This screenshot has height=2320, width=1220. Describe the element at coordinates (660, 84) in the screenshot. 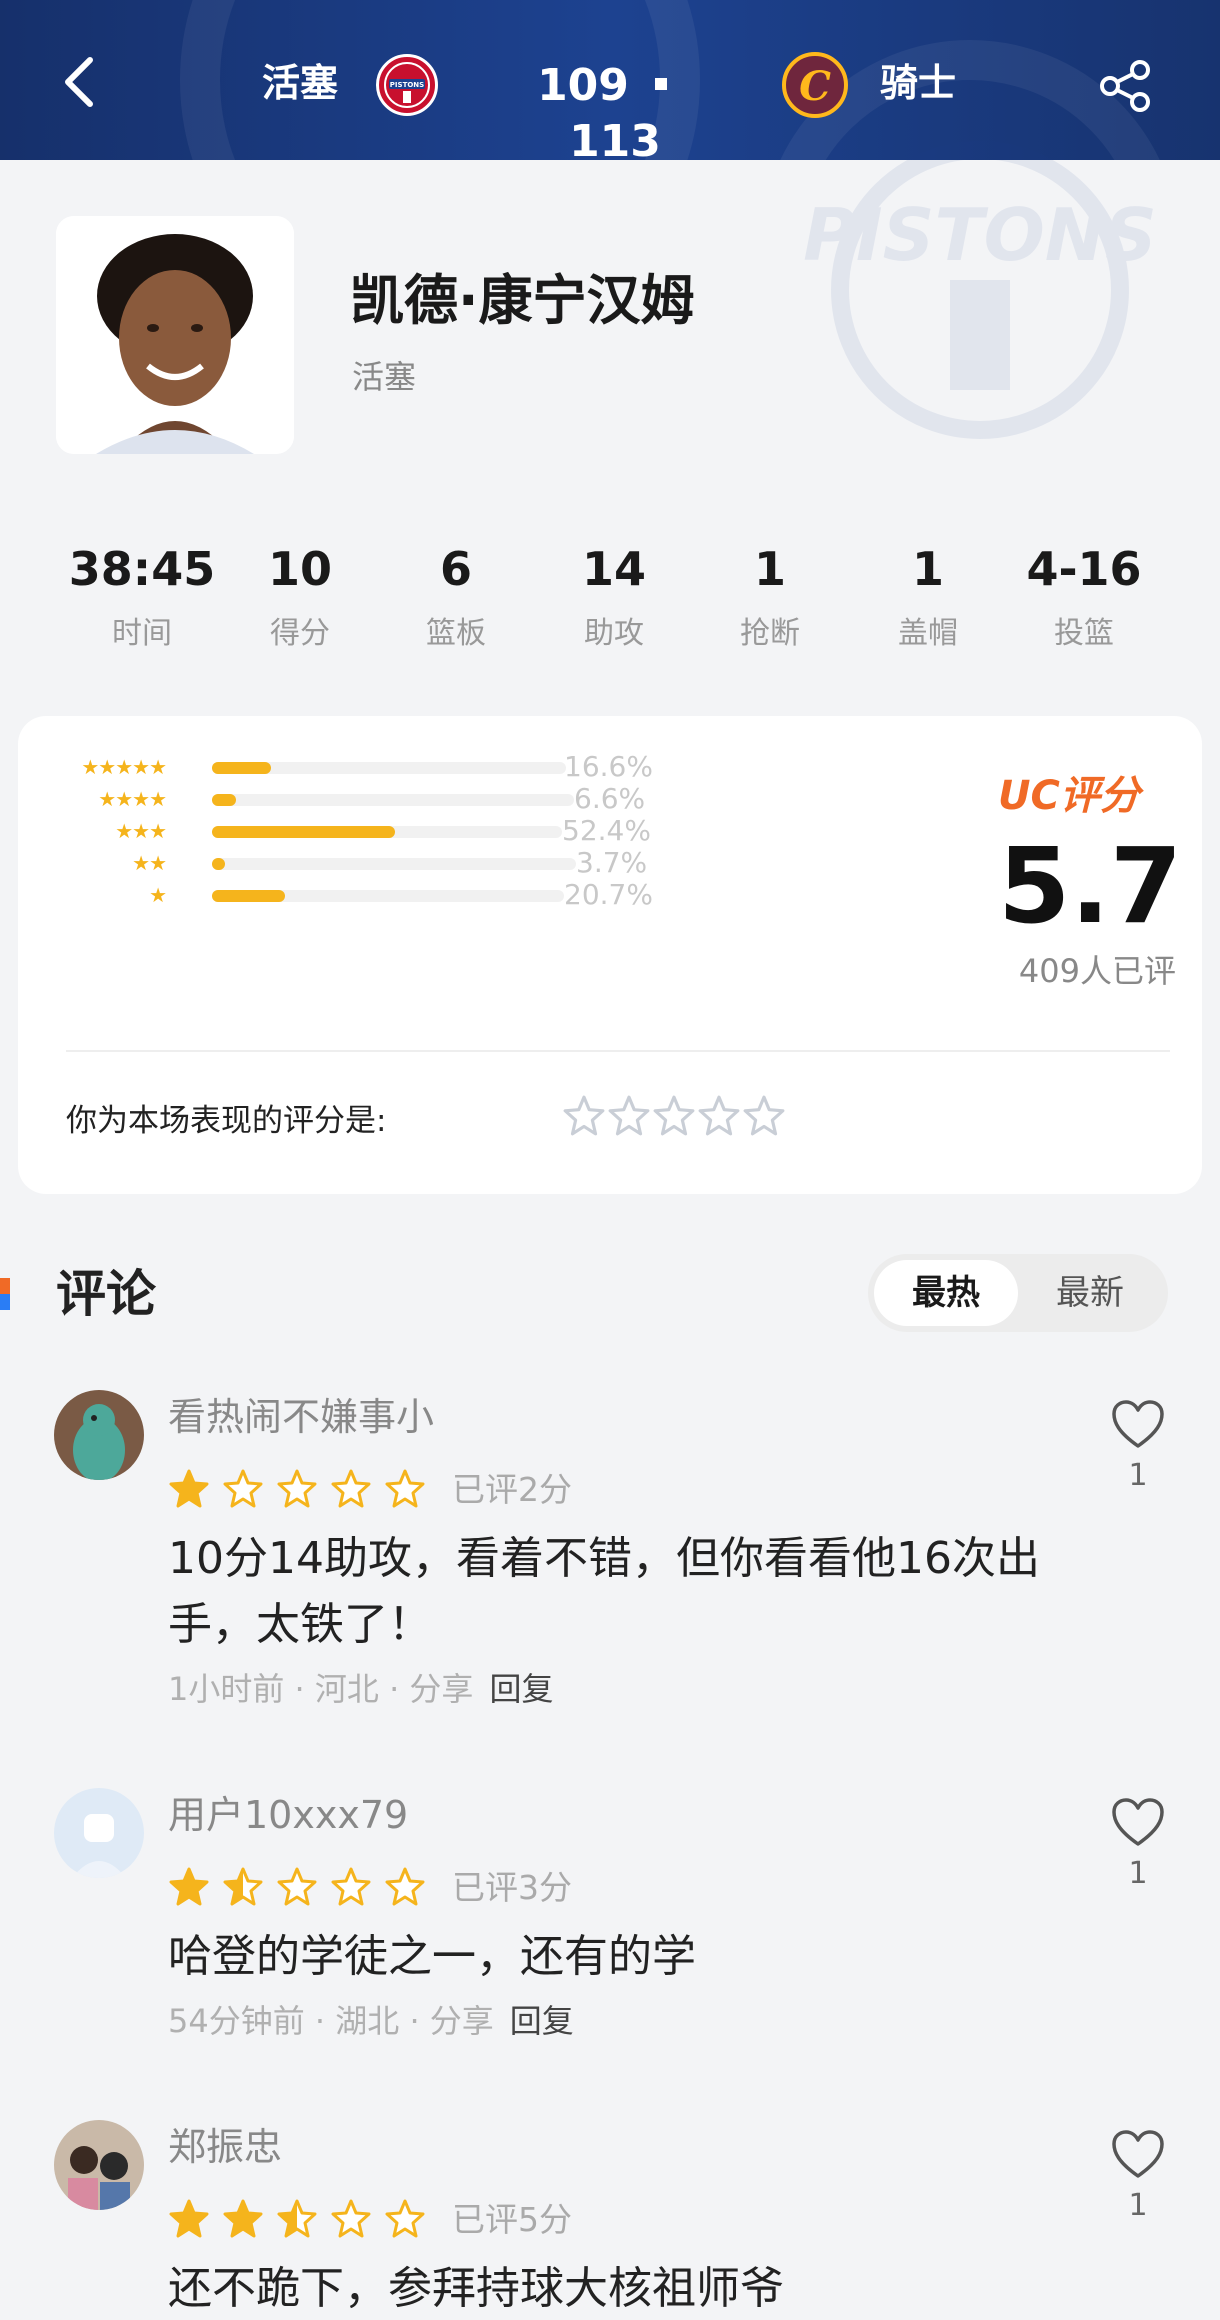

I see `score-separator` at that location.